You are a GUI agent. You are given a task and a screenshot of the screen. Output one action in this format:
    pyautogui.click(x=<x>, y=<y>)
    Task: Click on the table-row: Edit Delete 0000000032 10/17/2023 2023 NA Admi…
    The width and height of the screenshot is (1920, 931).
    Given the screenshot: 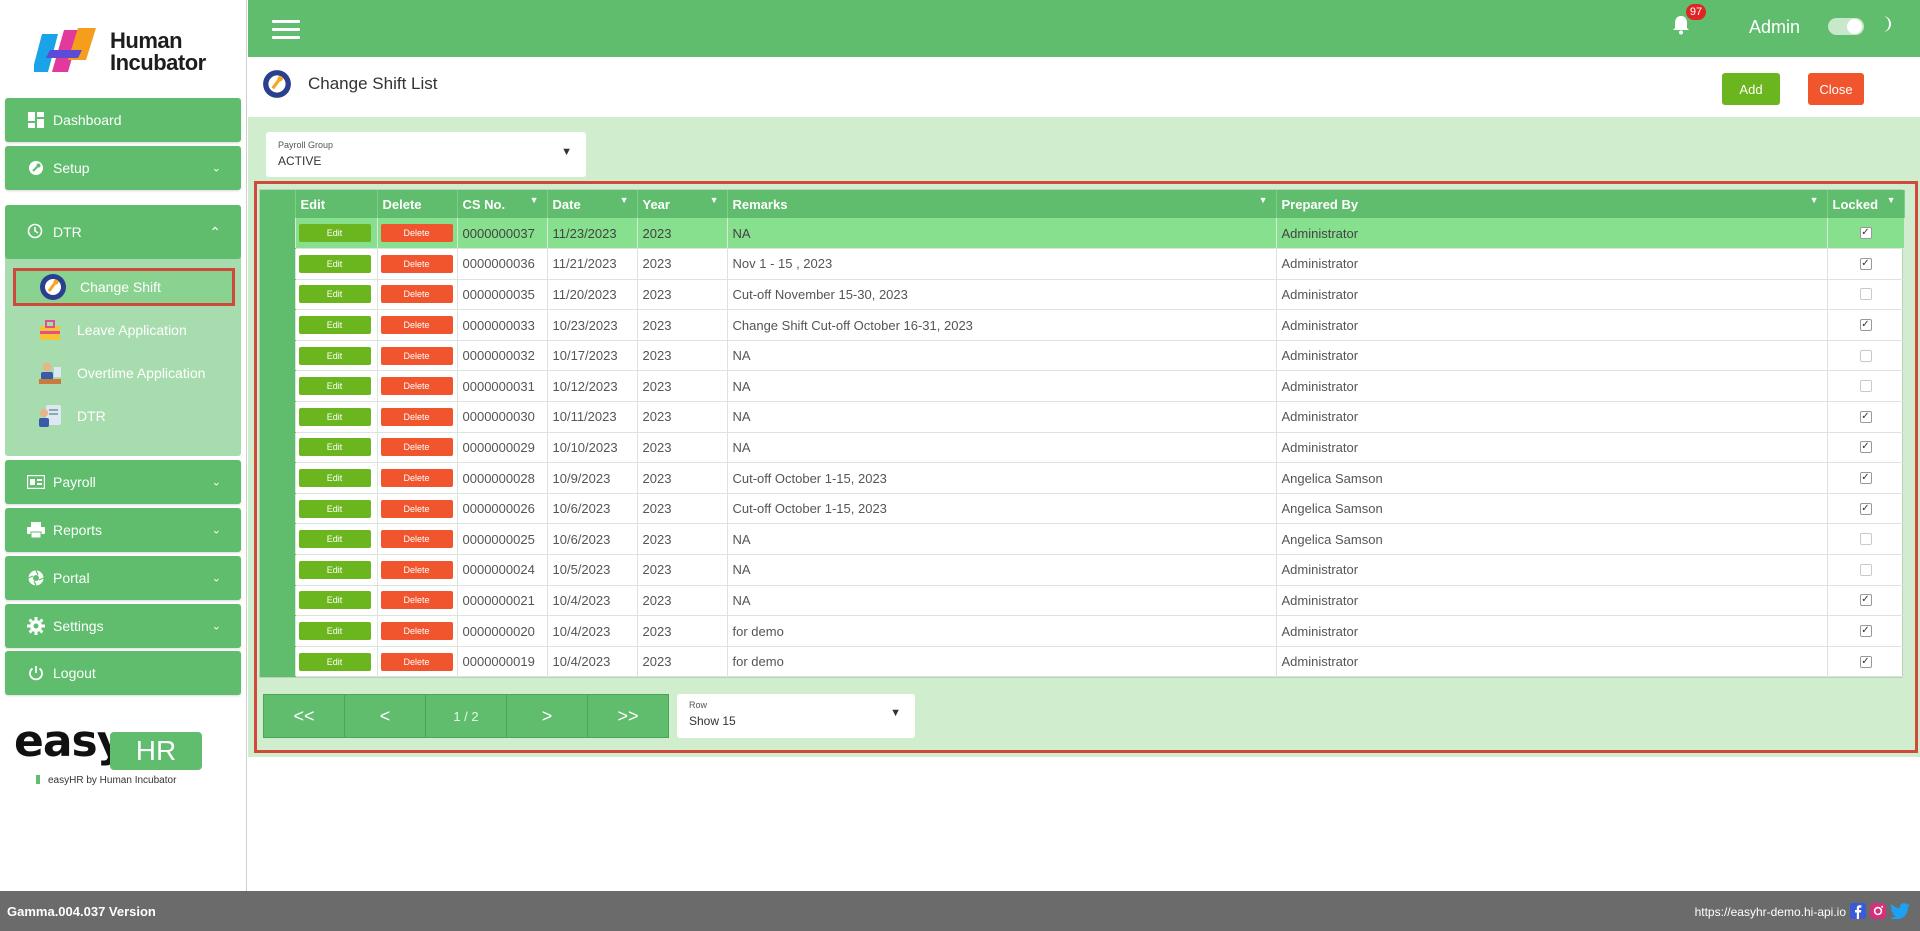 What is the action you would take?
    pyautogui.click(x=1082, y=356)
    